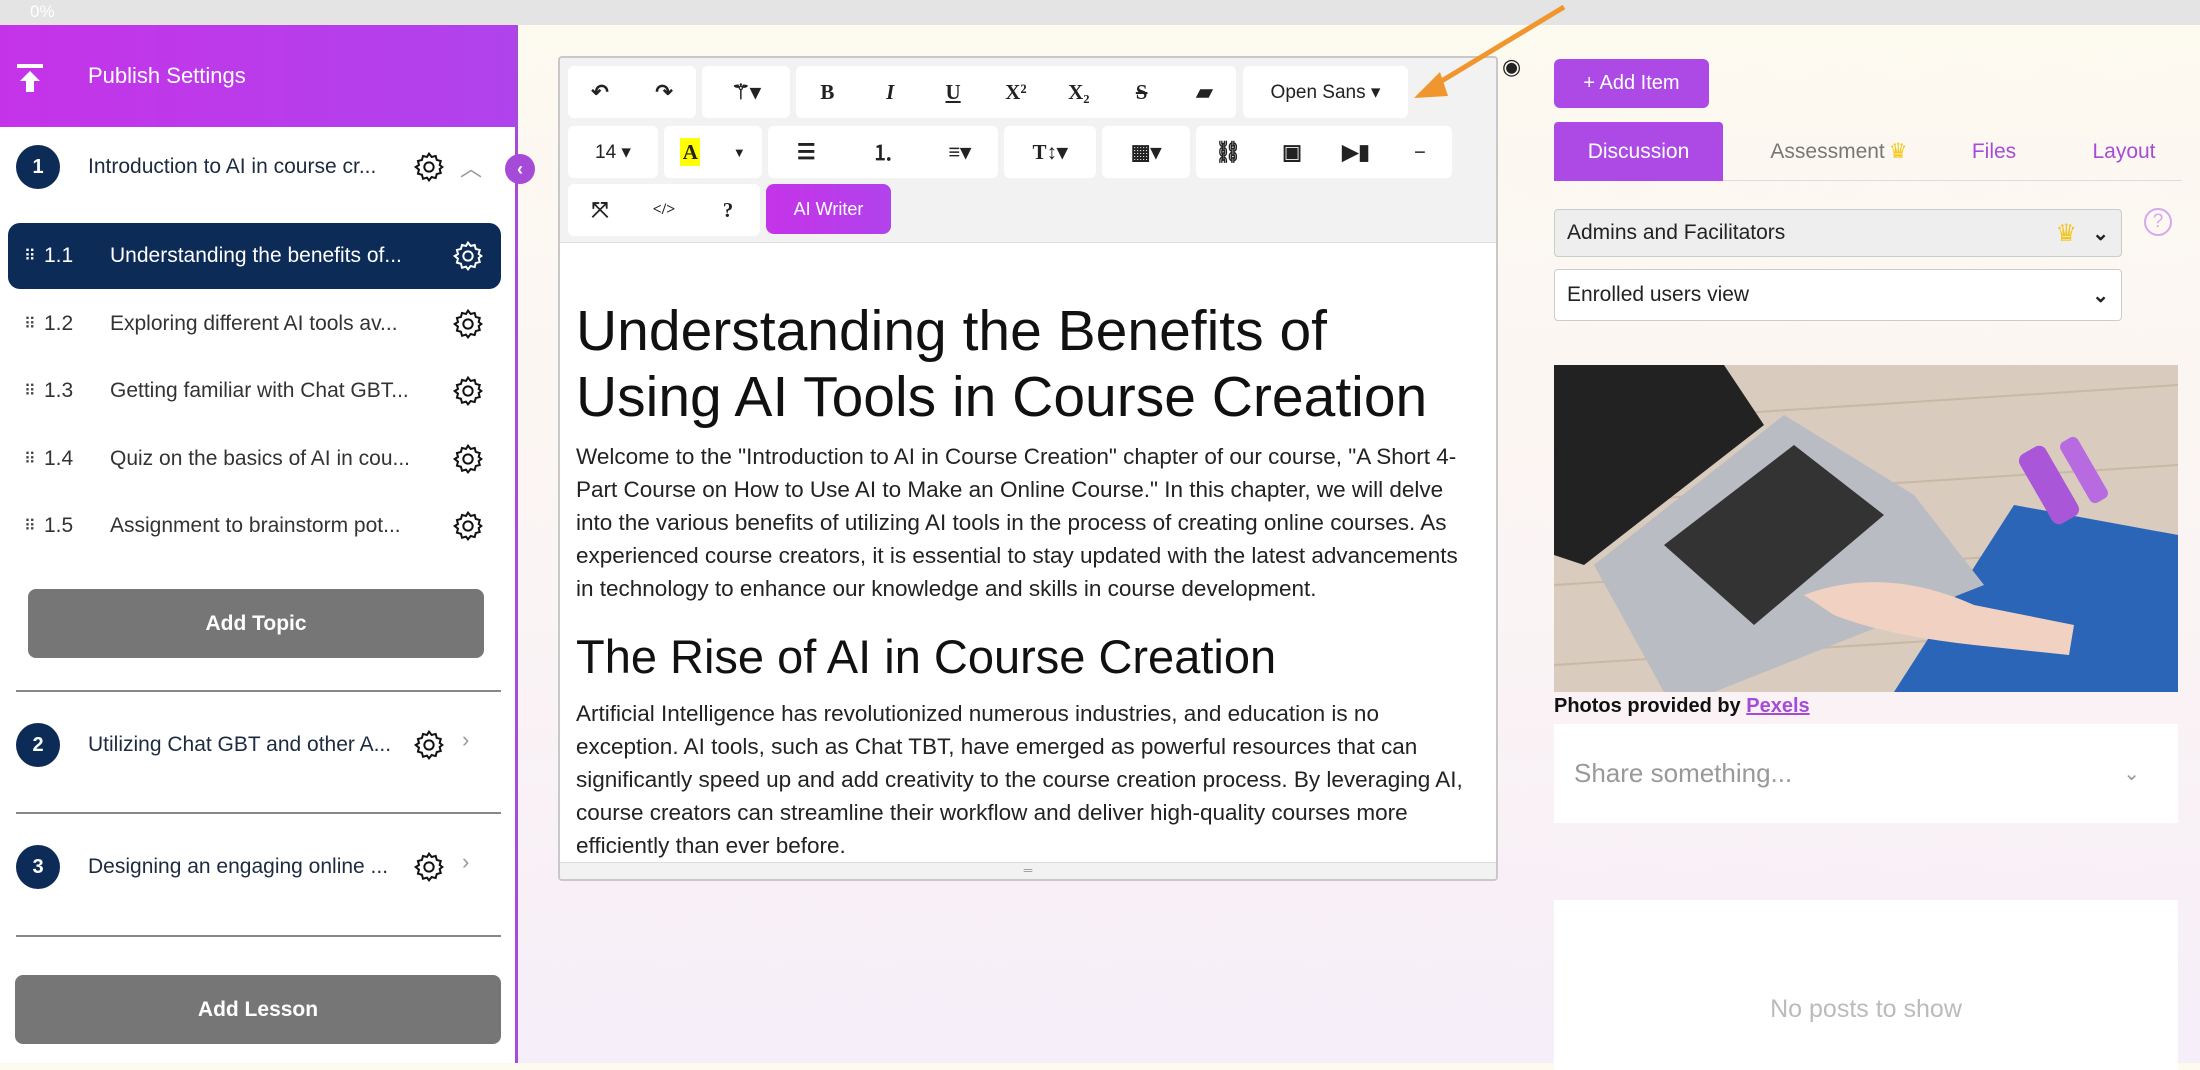  Describe the element at coordinates (600, 92) in the screenshot. I see `undo-icon: ↶` at that location.